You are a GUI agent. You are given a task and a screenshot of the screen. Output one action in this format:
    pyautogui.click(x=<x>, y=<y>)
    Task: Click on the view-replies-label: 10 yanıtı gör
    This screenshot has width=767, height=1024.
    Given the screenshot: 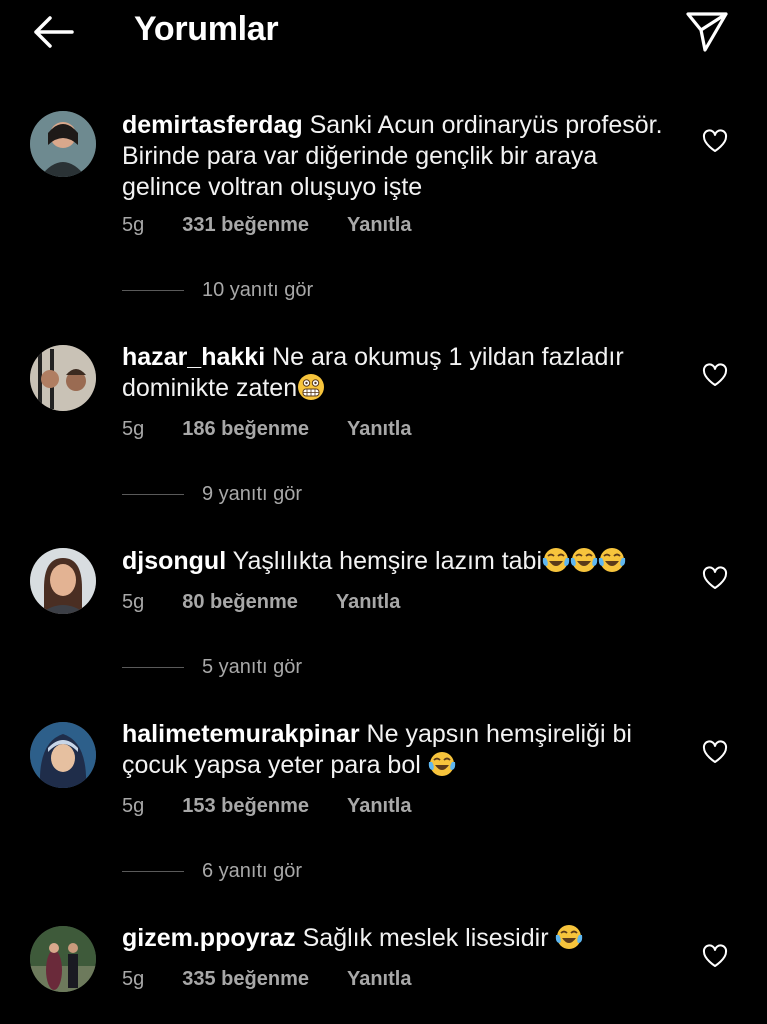 What is the action you would take?
    pyautogui.click(x=258, y=290)
    